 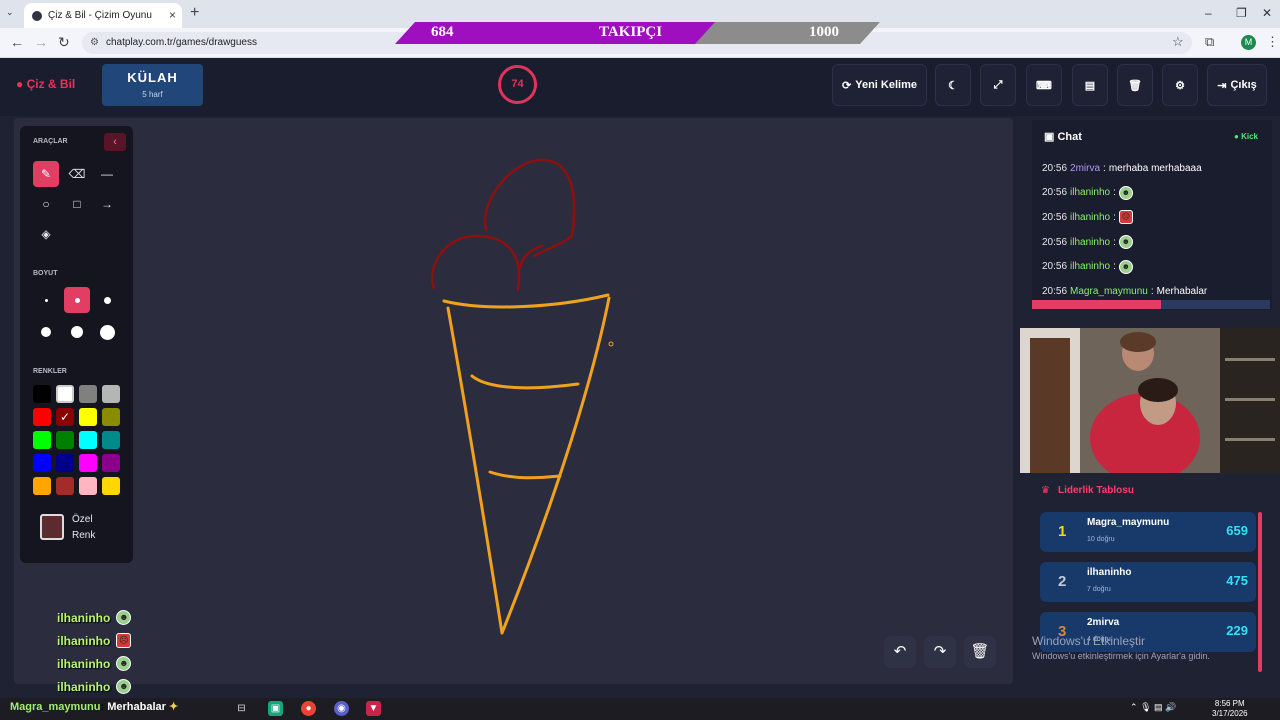 What do you see at coordinates (77, 174) in the screenshot?
I see `eraser-tool: ⌫` at bounding box center [77, 174].